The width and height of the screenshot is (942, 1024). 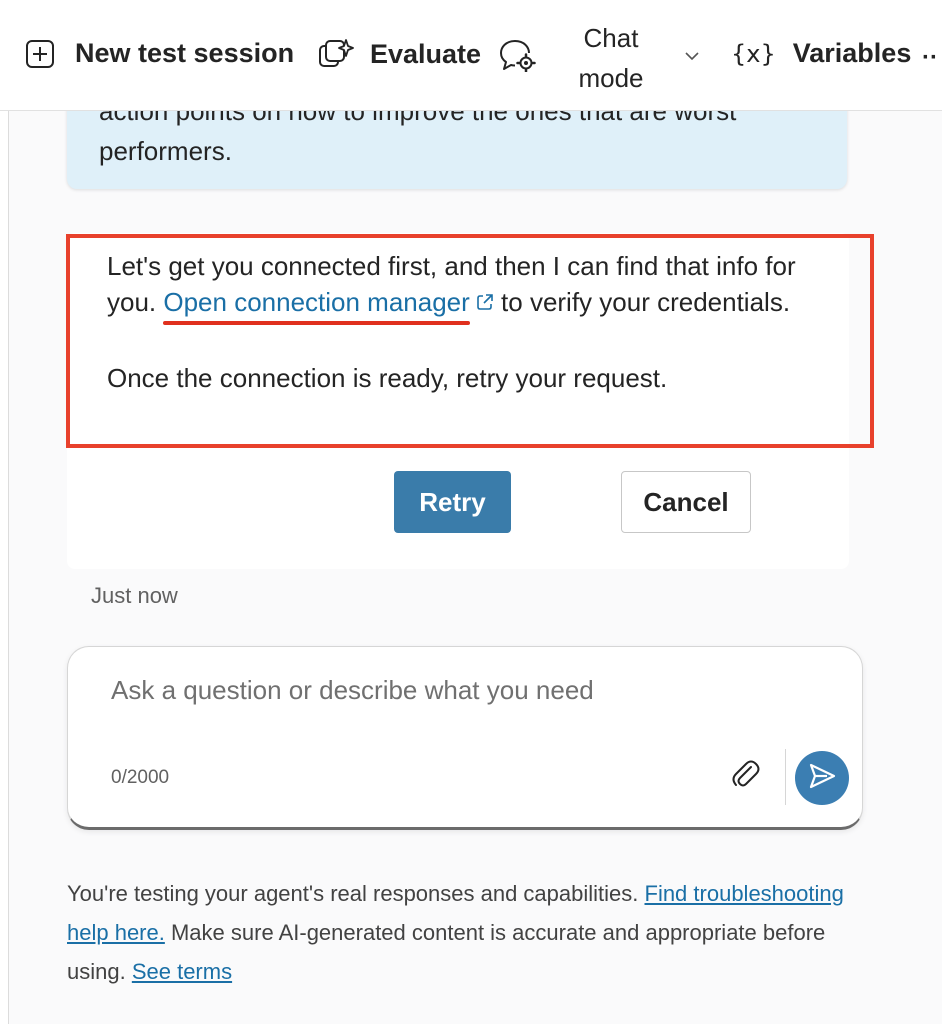 I want to click on evaluate-label: Evaluate, so click(x=426, y=53).